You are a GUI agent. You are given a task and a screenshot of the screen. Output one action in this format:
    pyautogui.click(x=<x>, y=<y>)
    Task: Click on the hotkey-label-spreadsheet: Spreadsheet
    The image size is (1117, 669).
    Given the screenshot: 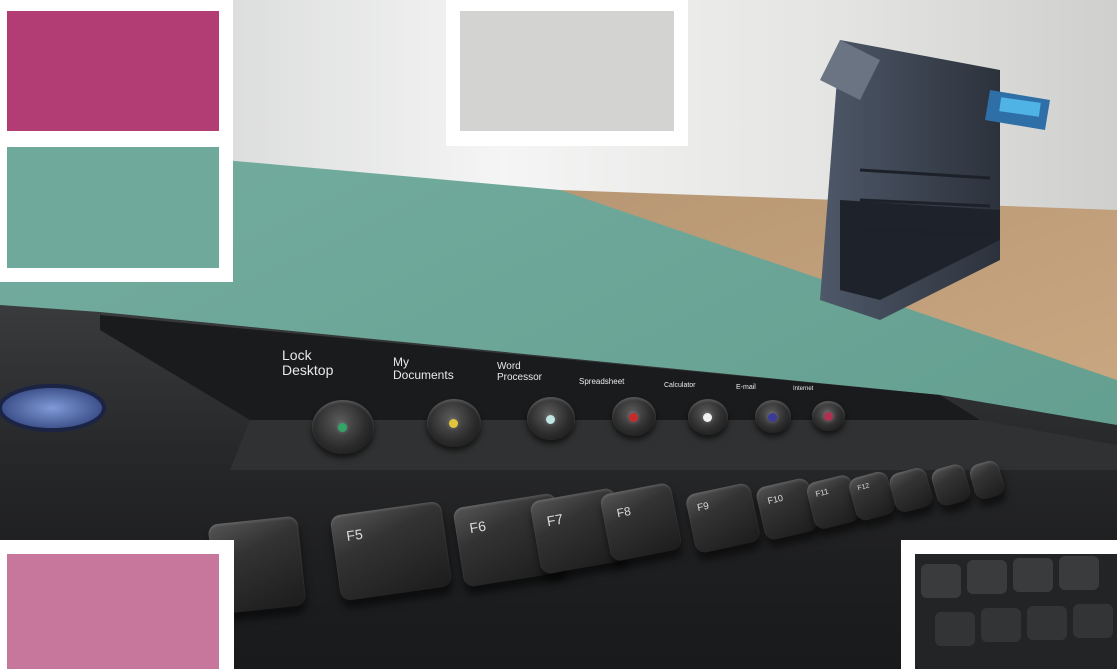 What is the action you would take?
    pyautogui.click(x=602, y=381)
    